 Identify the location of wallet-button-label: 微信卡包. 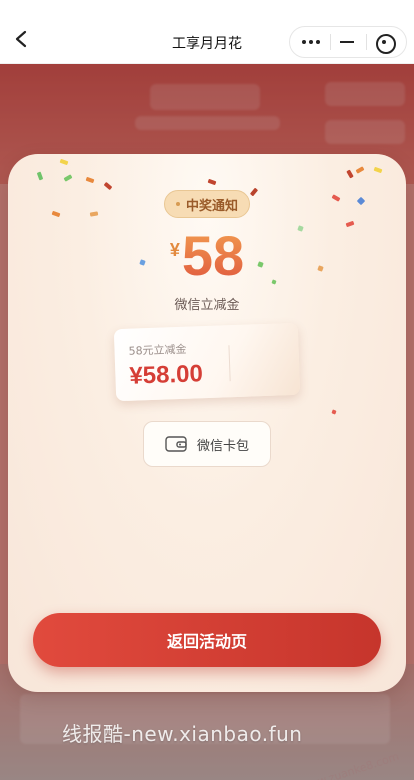
(222, 446).